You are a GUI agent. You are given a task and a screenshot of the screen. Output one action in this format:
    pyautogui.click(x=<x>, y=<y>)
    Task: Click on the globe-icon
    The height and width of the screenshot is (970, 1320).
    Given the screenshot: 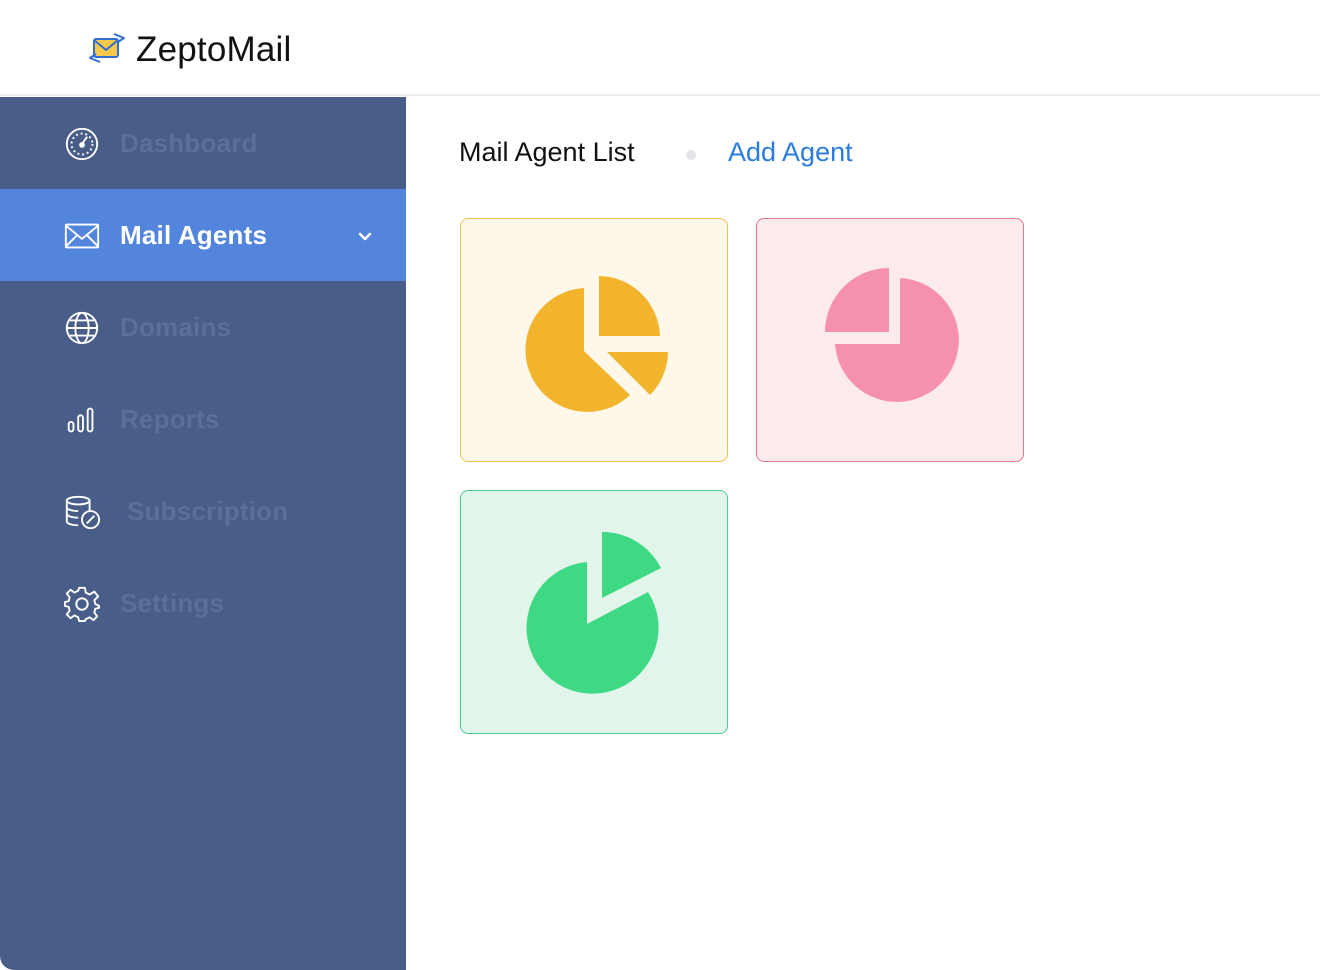 What is the action you would take?
    pyautogui.click(x=82, y=328)
    